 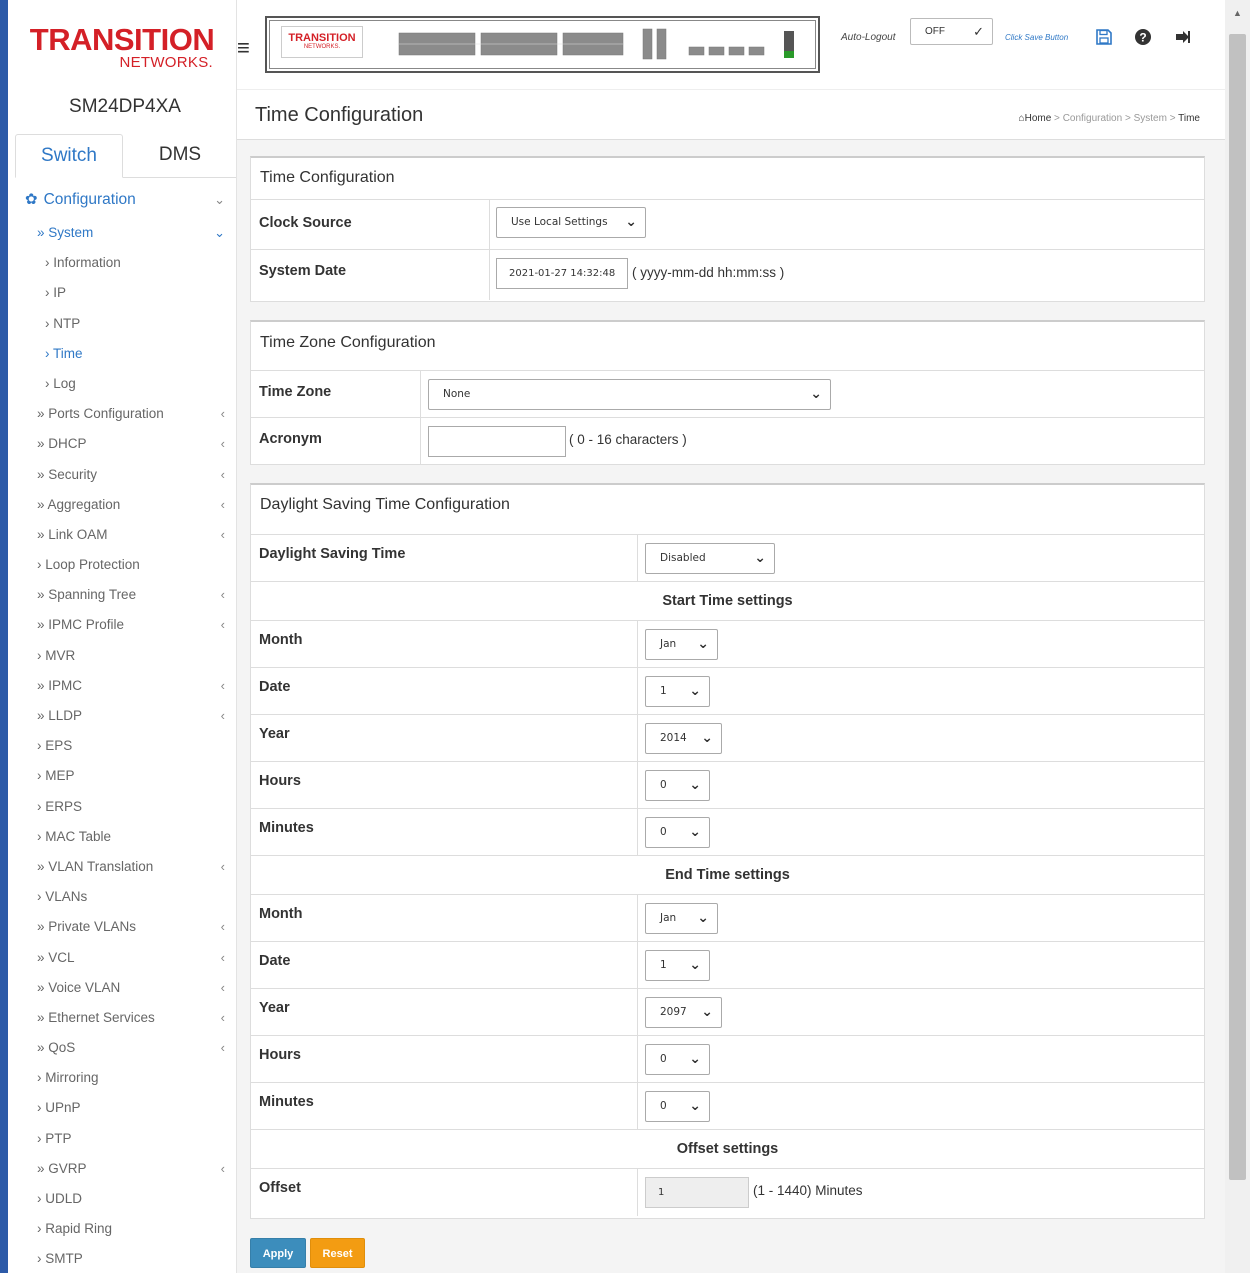 I want to click on sidebar-item: › MEP, so click(x=125, y=776).